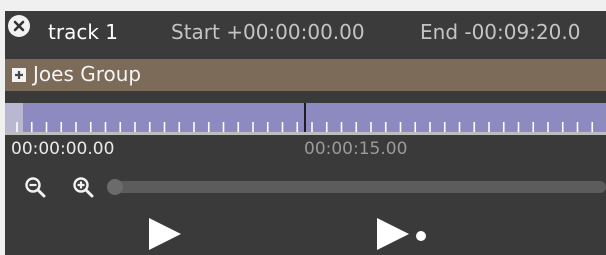 The image size is (606, 255). I want to click on close-track-button, so click(19, 26).